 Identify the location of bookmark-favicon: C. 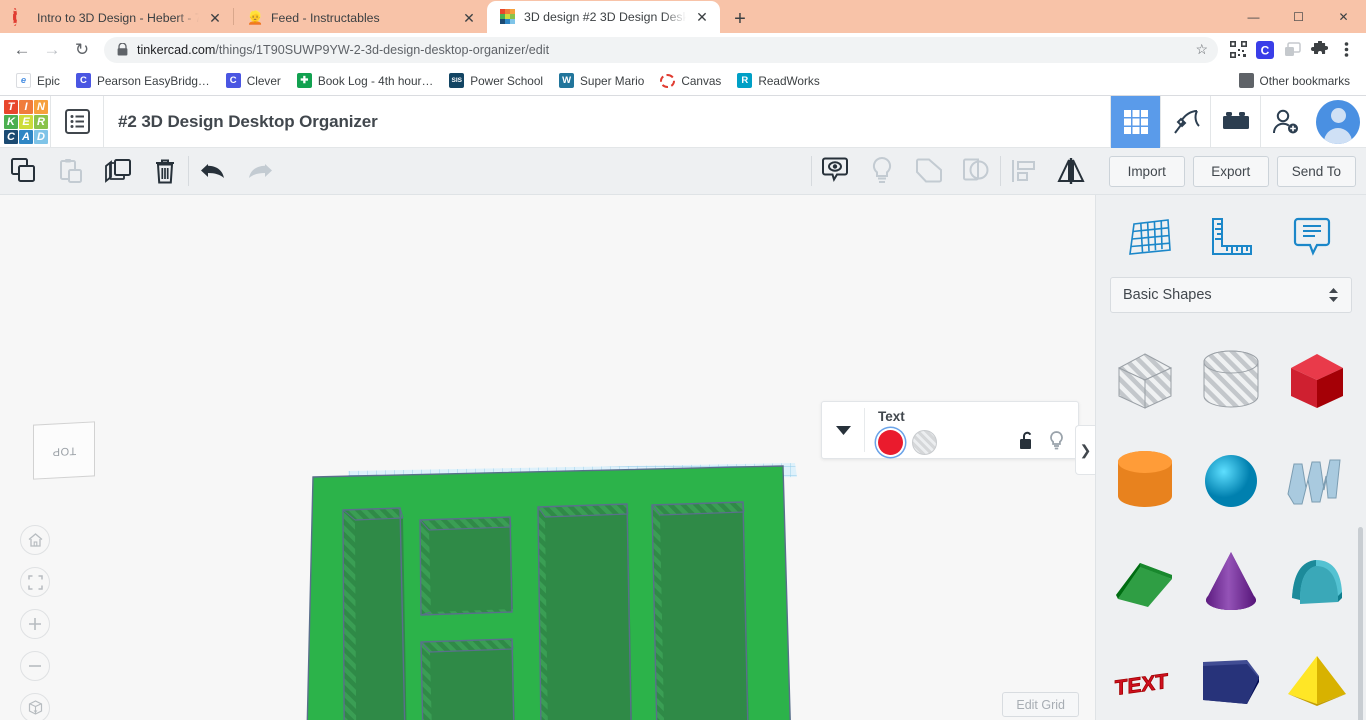
(83, 80).